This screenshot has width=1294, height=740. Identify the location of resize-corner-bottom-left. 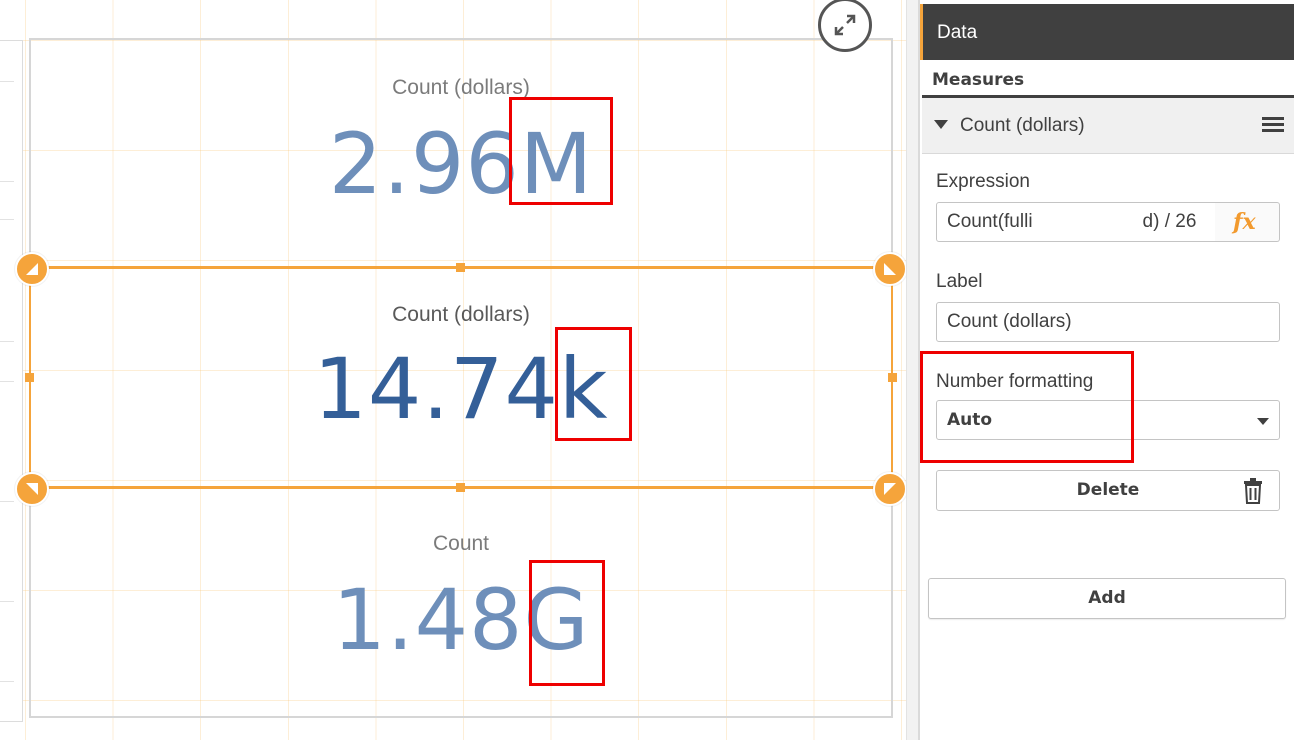
(32, 489).